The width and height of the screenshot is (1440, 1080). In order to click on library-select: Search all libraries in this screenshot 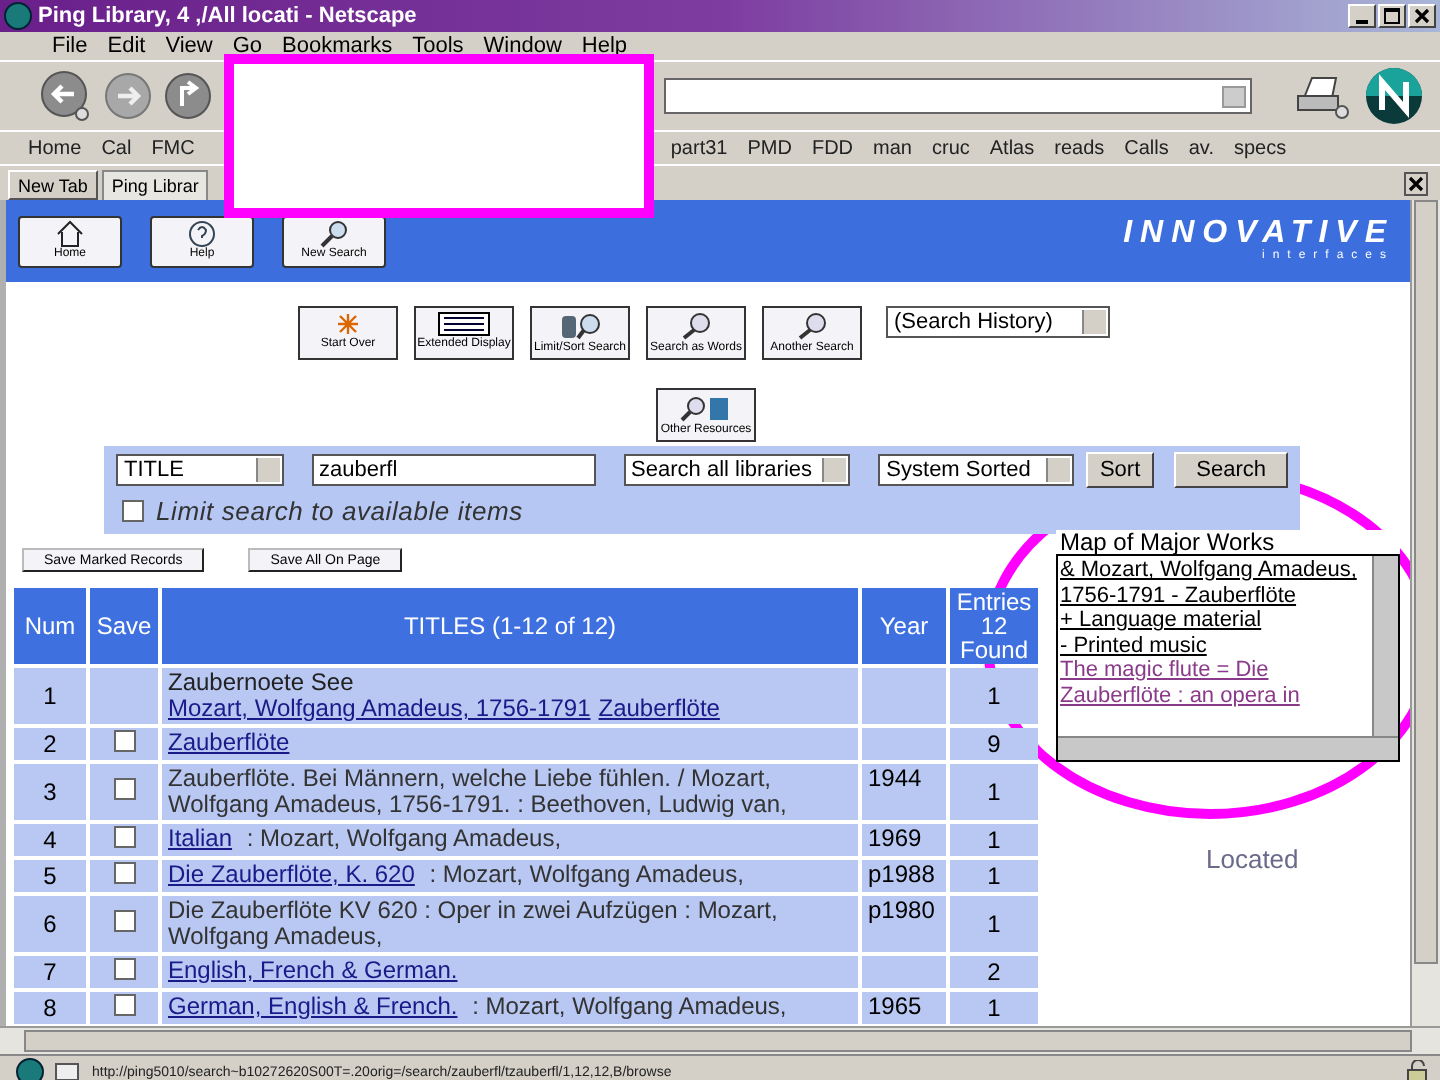, I will do `click(737, 470)`.